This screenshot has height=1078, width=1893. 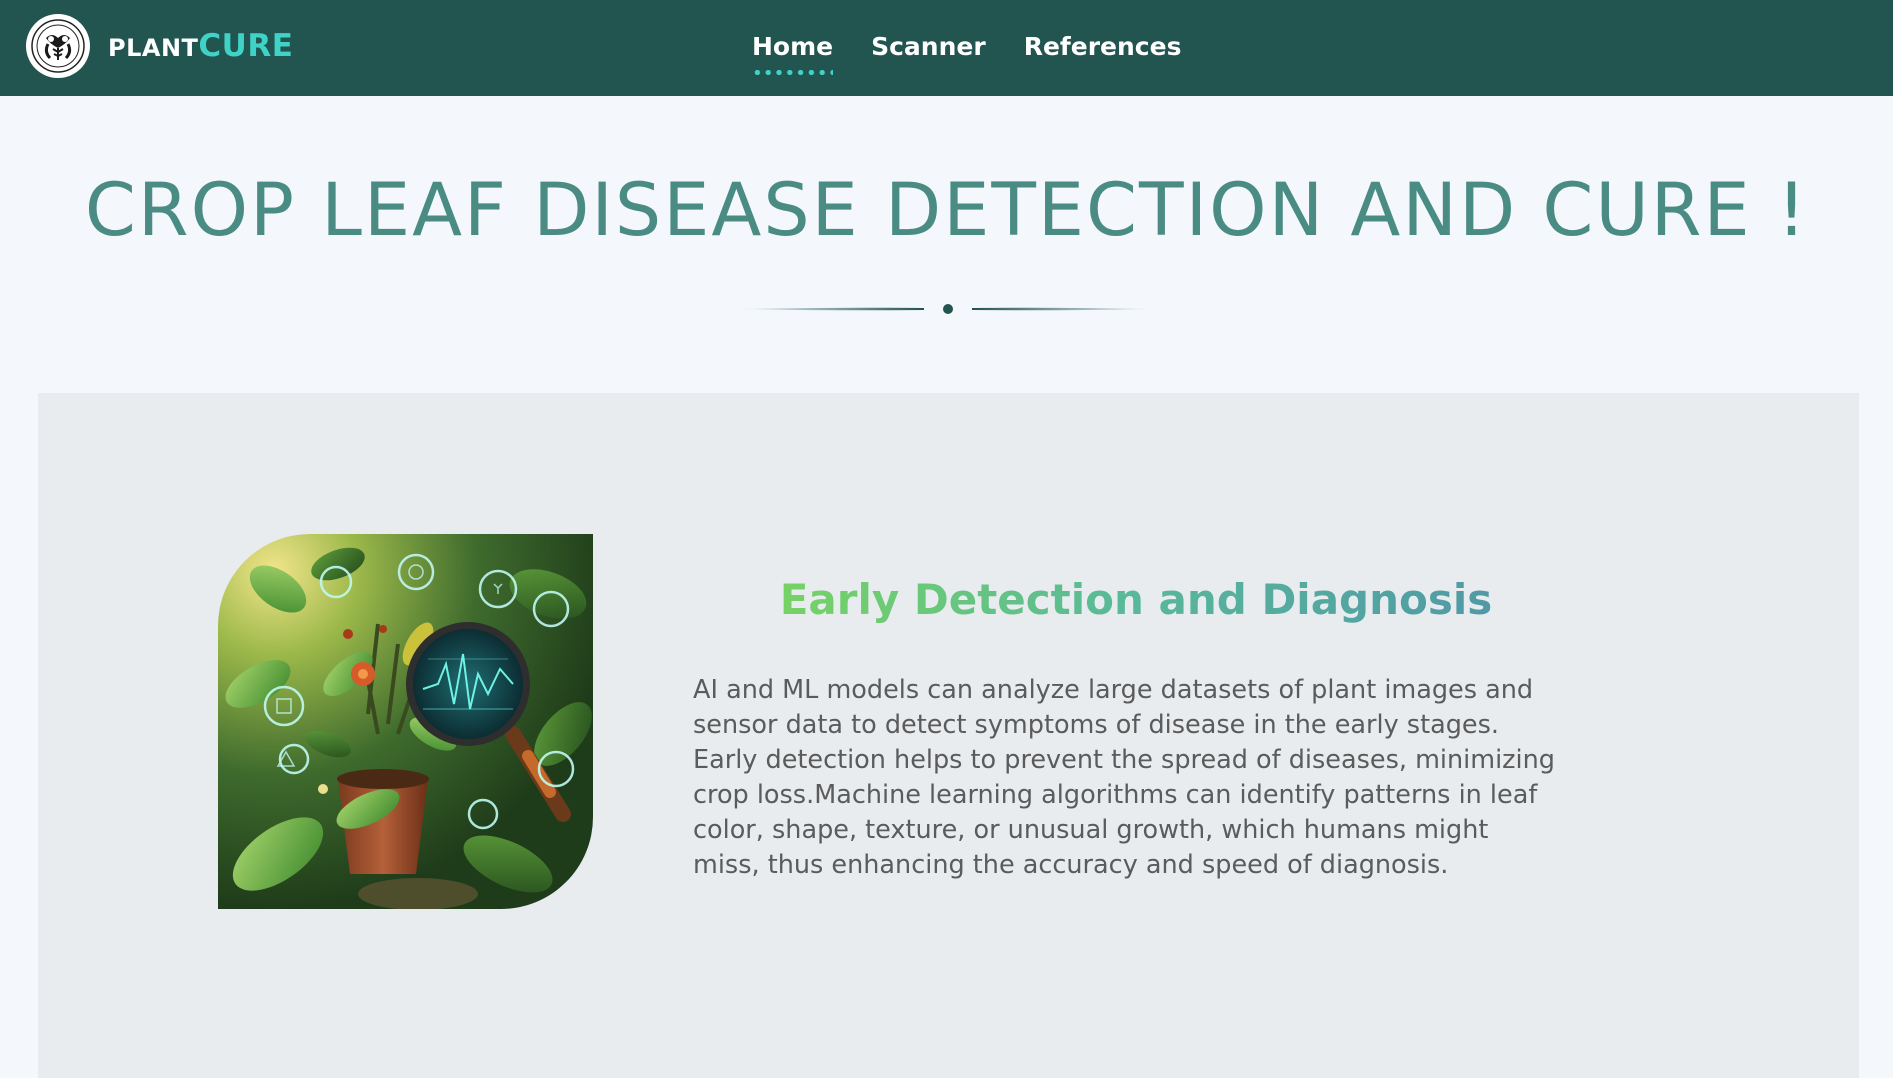 What do you see at coordinates (946, 309) in the screenshot?
I see `title-divider` at bounding box center [946, 309].